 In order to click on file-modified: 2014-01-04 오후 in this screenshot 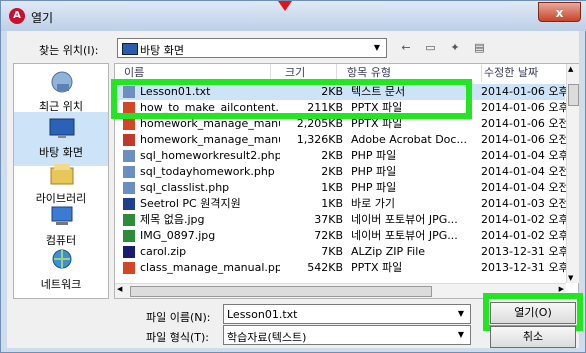, I will do `click(524, 155)`.